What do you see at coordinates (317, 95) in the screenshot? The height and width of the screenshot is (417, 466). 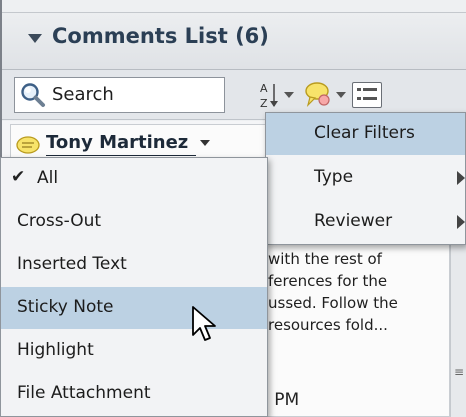 I see `filter-comments-icon` at bounding box center [317, 95].